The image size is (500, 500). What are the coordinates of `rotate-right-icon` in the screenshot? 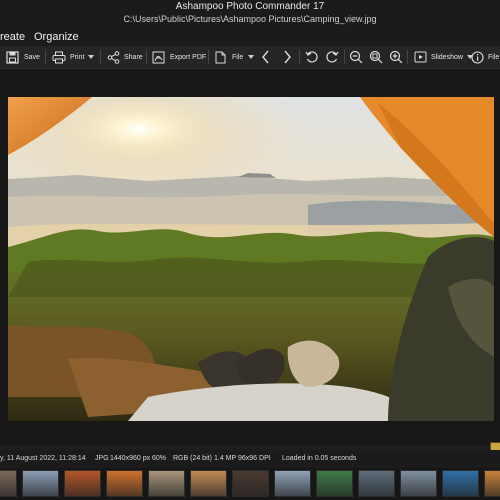 It's located at (332, 57).